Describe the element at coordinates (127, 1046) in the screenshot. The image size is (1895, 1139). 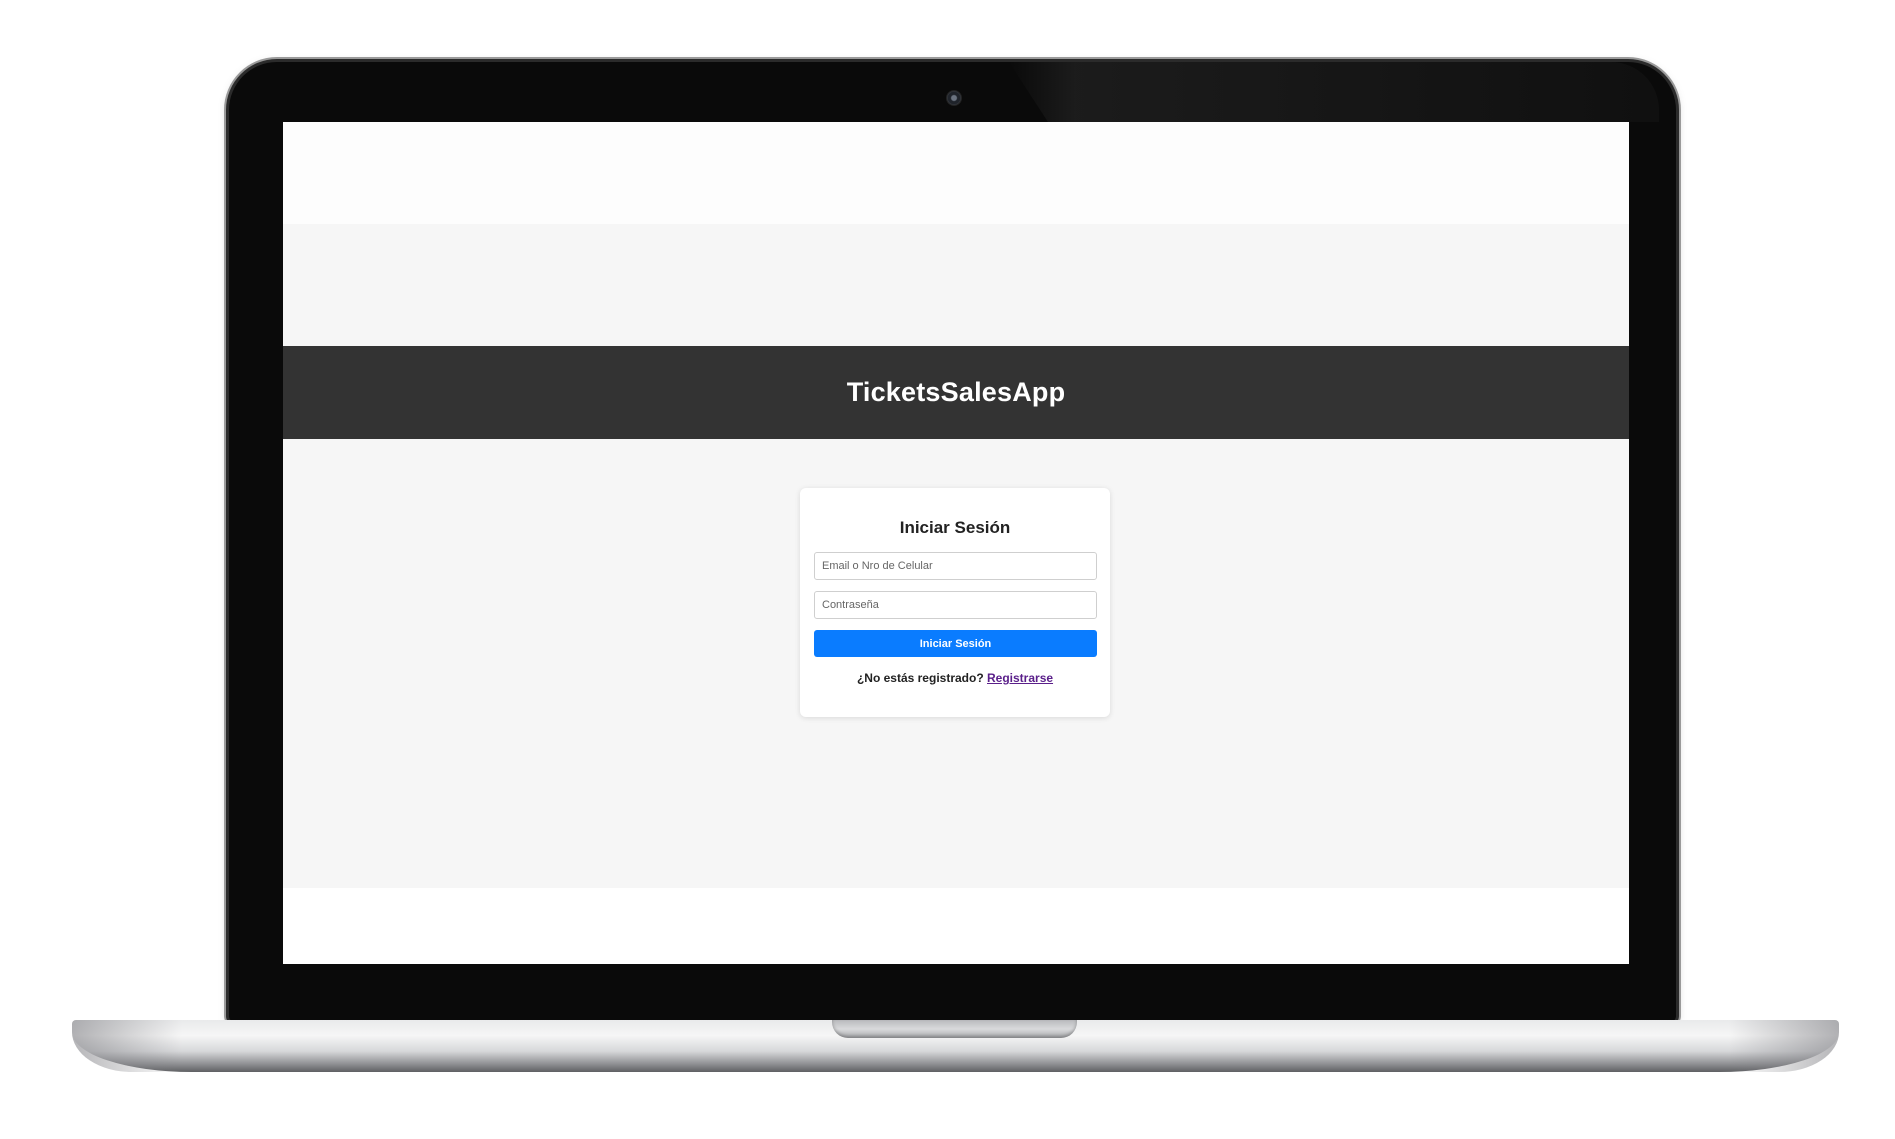
I see `laptop-base-left-edge` at that location.